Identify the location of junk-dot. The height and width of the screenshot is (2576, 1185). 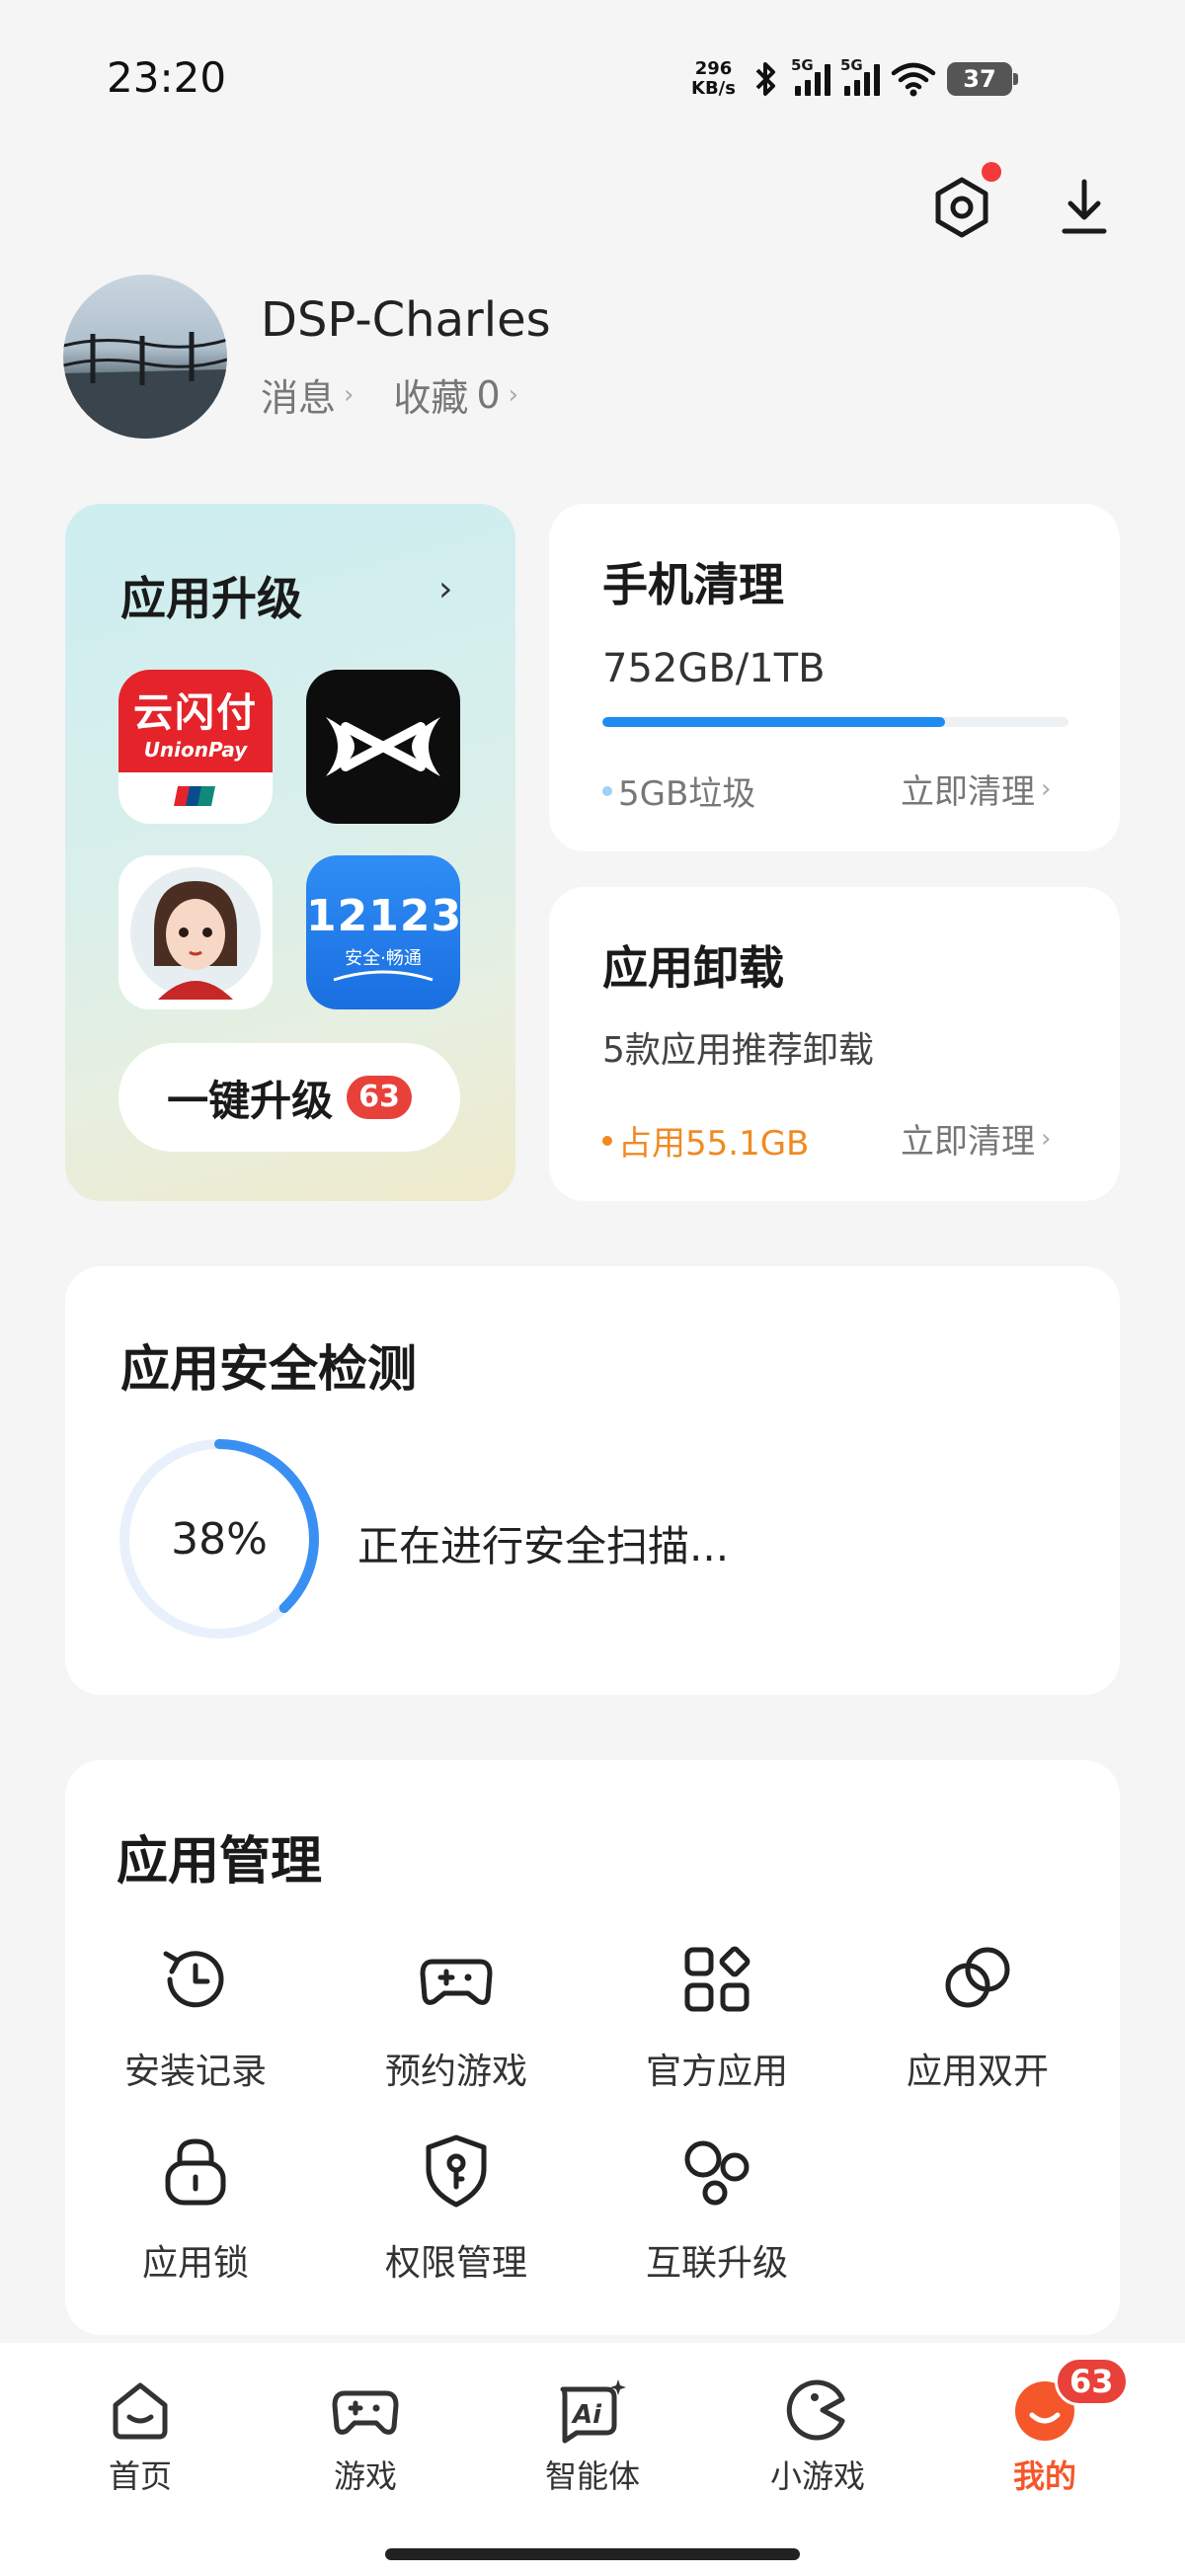
(607, 790).